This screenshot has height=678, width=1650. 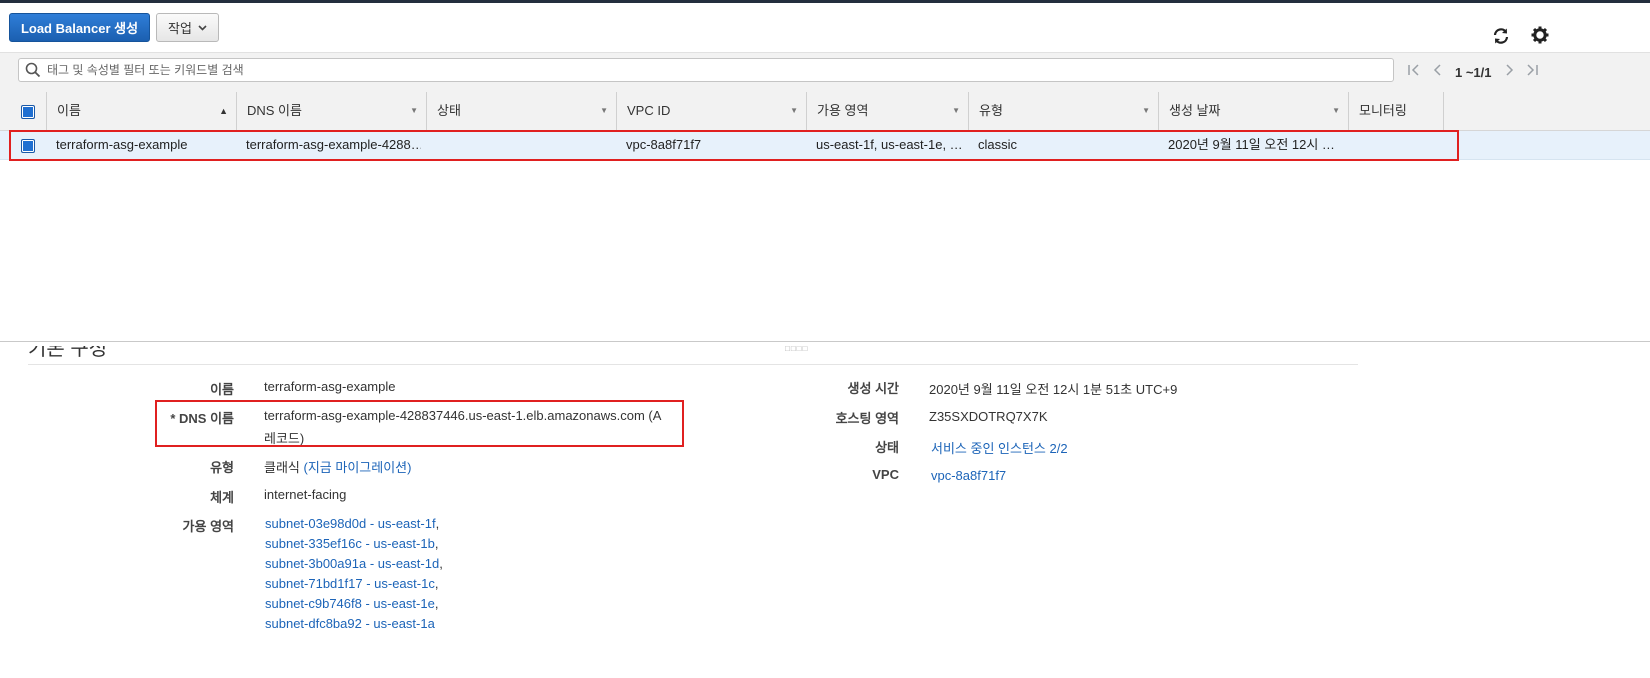 I want to click on actions-label: 작업, so click(x=180, y=28).